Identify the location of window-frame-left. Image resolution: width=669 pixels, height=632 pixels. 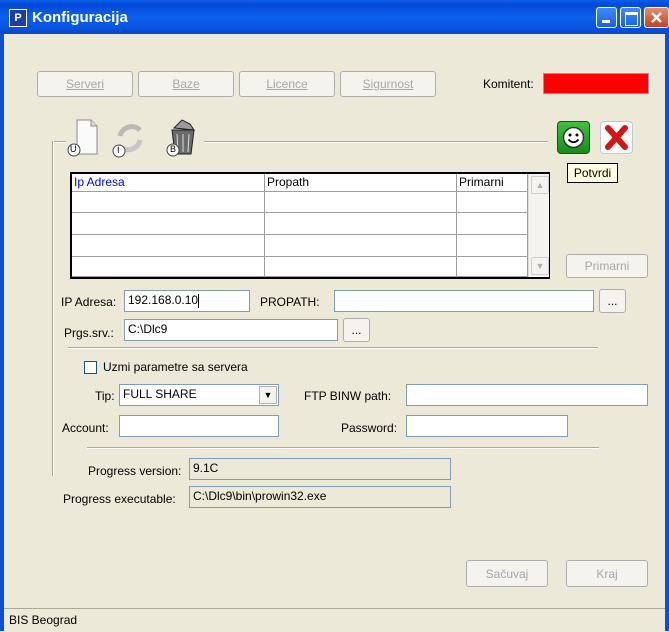
(2, 332).